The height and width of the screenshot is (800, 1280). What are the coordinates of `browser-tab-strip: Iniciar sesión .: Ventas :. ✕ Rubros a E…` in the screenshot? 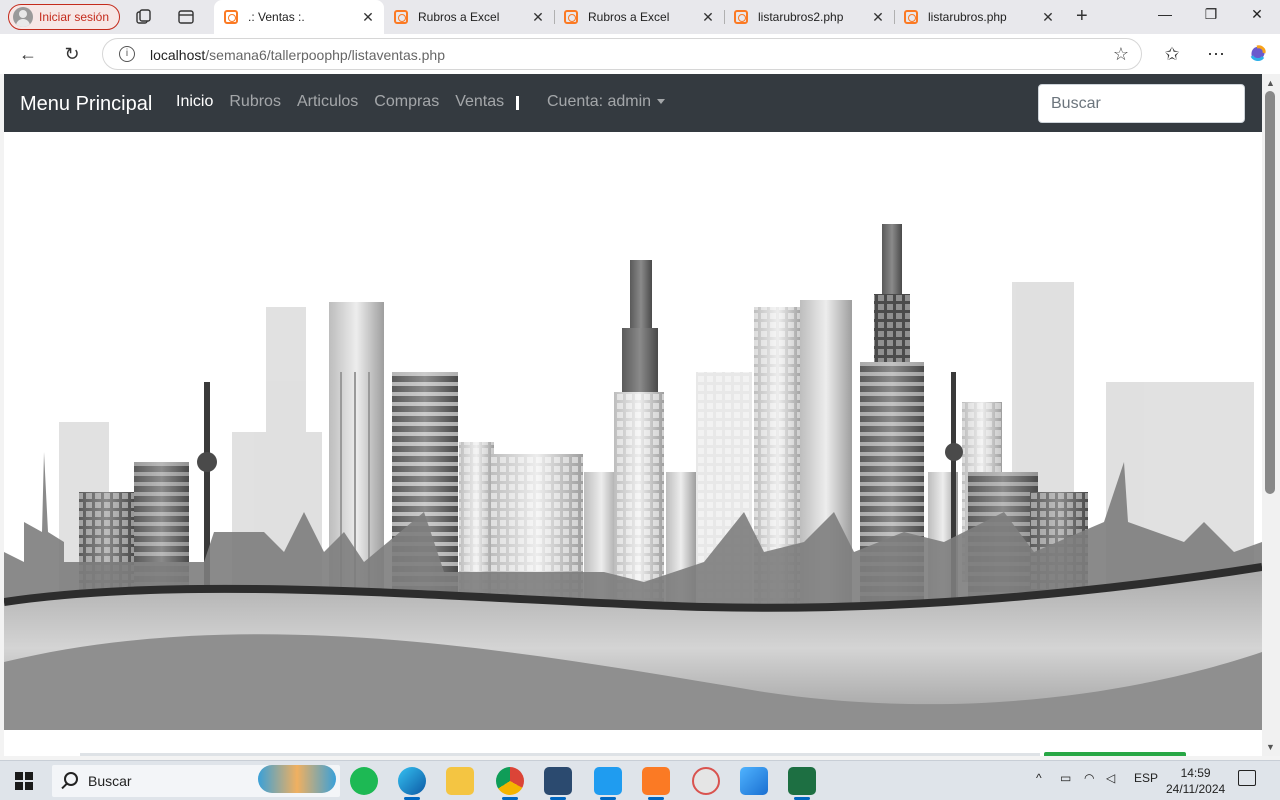 It's located at (640, 17).